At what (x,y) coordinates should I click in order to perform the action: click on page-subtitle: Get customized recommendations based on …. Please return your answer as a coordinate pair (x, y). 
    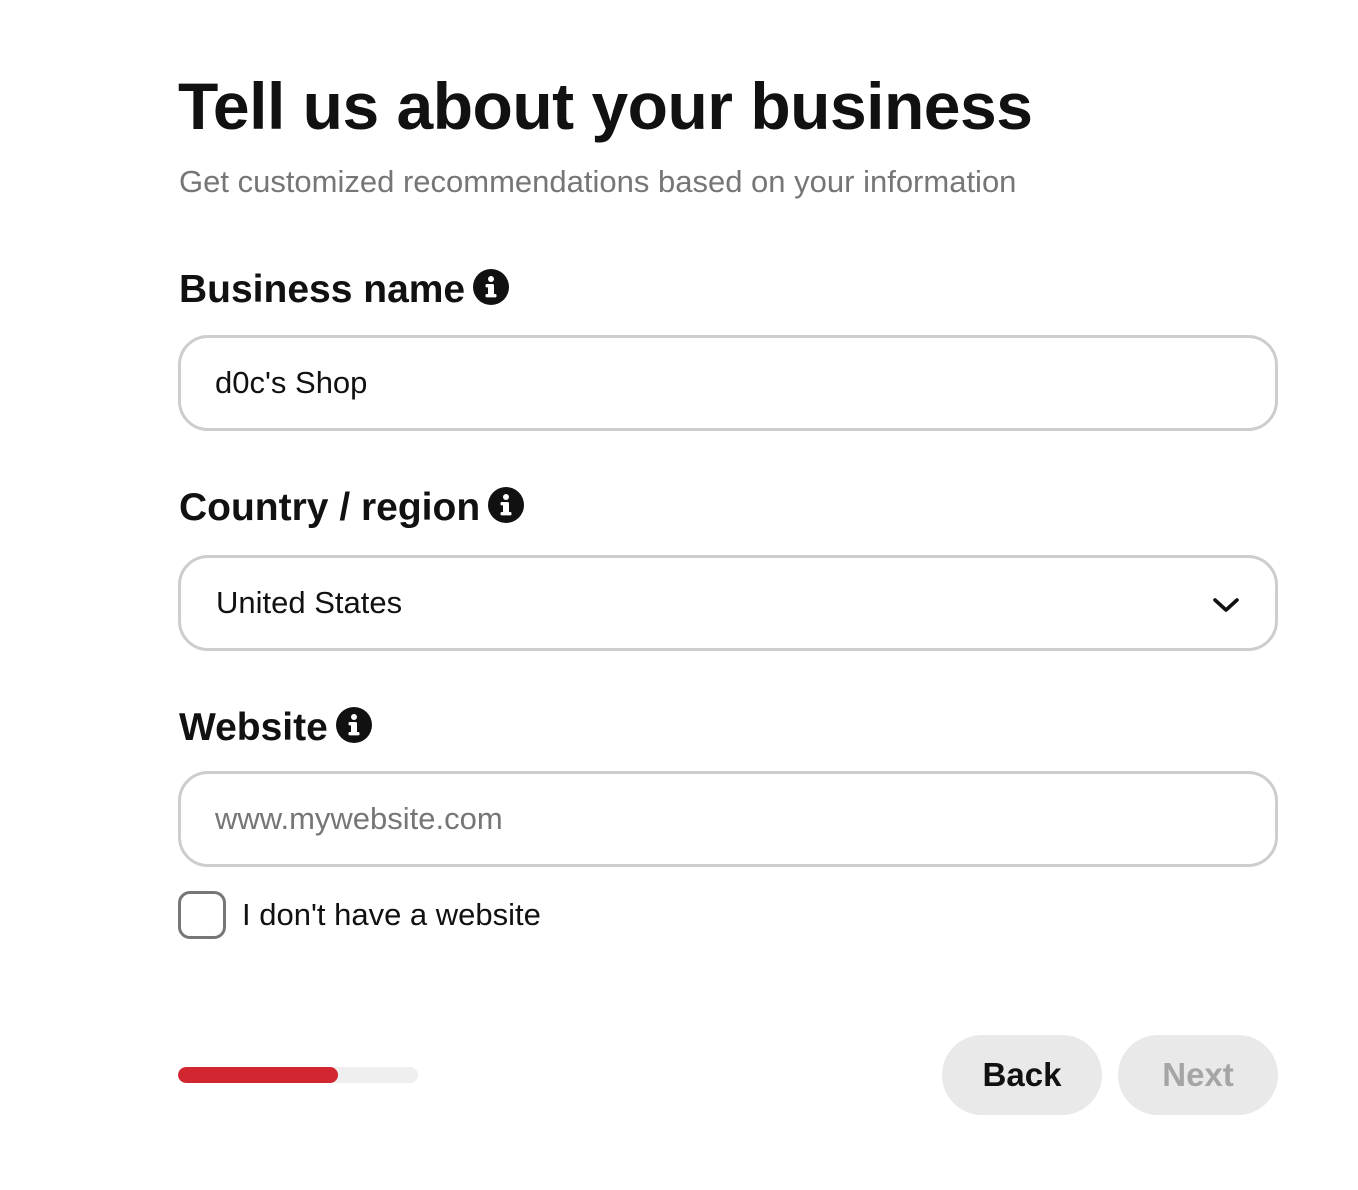
    Looking at the image, I should click on (598, 181).